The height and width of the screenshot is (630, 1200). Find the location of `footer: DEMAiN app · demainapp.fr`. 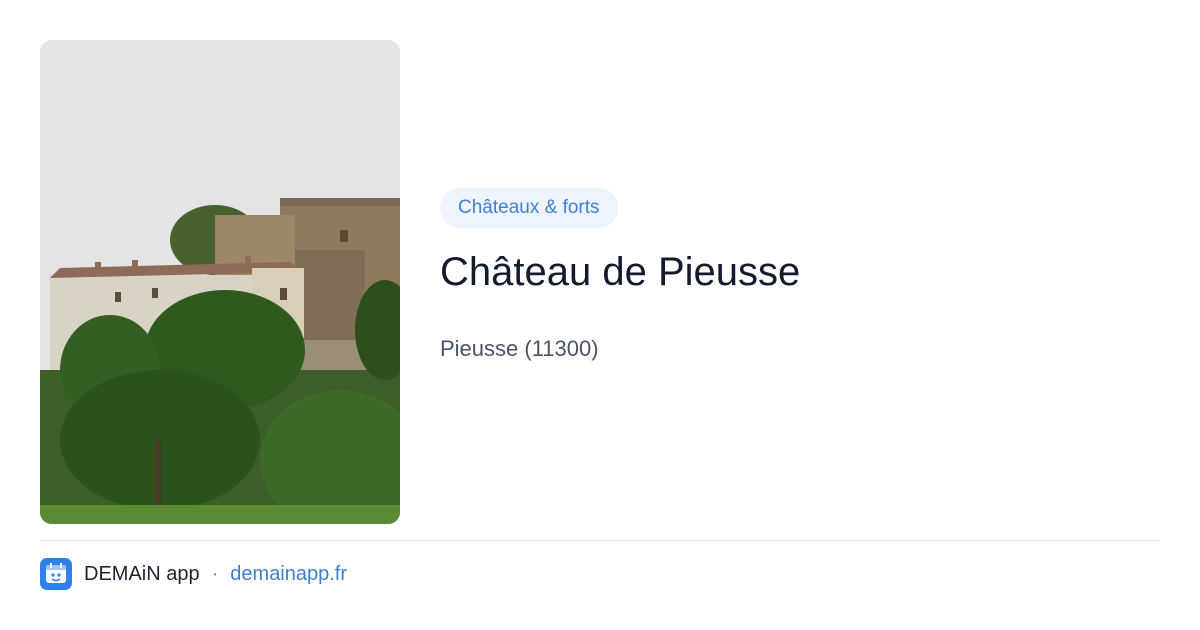

footer: DEMAiN app · demainapp.fr is located at coordinates (193, 574).